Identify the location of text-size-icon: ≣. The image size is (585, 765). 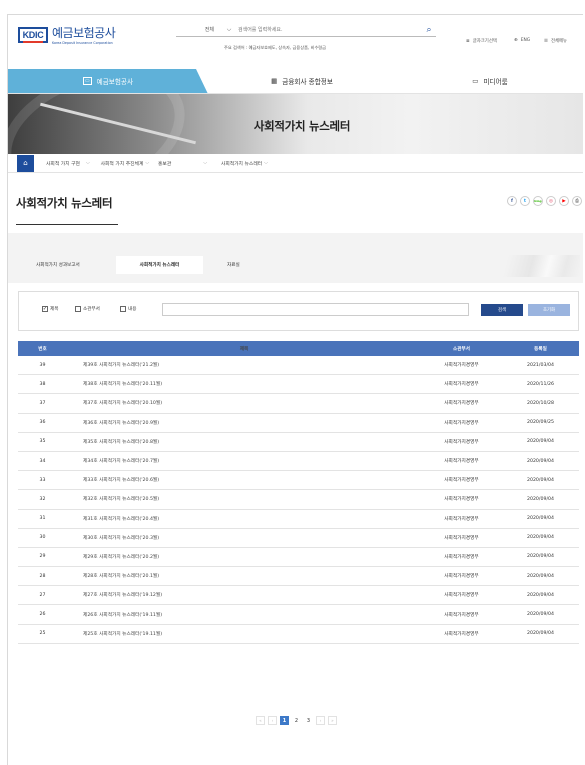
(468, 41).